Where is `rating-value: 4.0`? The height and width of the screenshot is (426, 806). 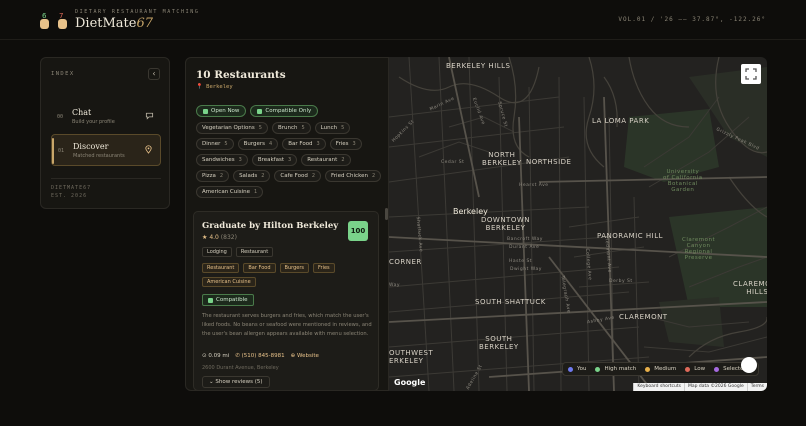 rating-value: 4.0 is located at coordinates (214, 237).